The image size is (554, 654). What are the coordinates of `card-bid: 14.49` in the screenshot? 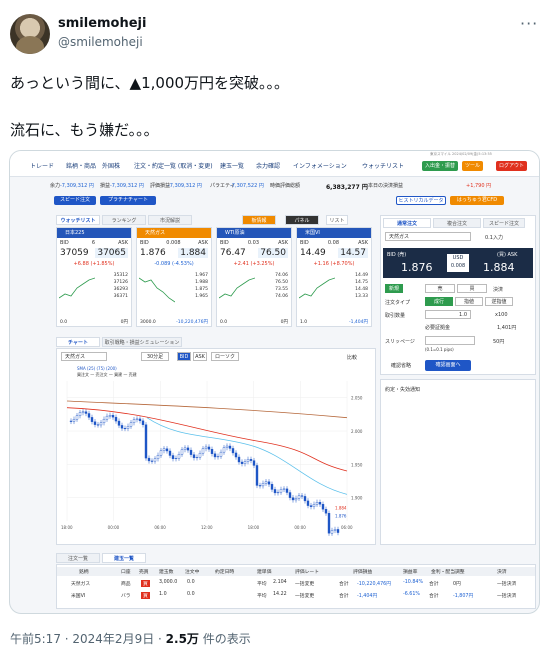 It's located at (313, 253).